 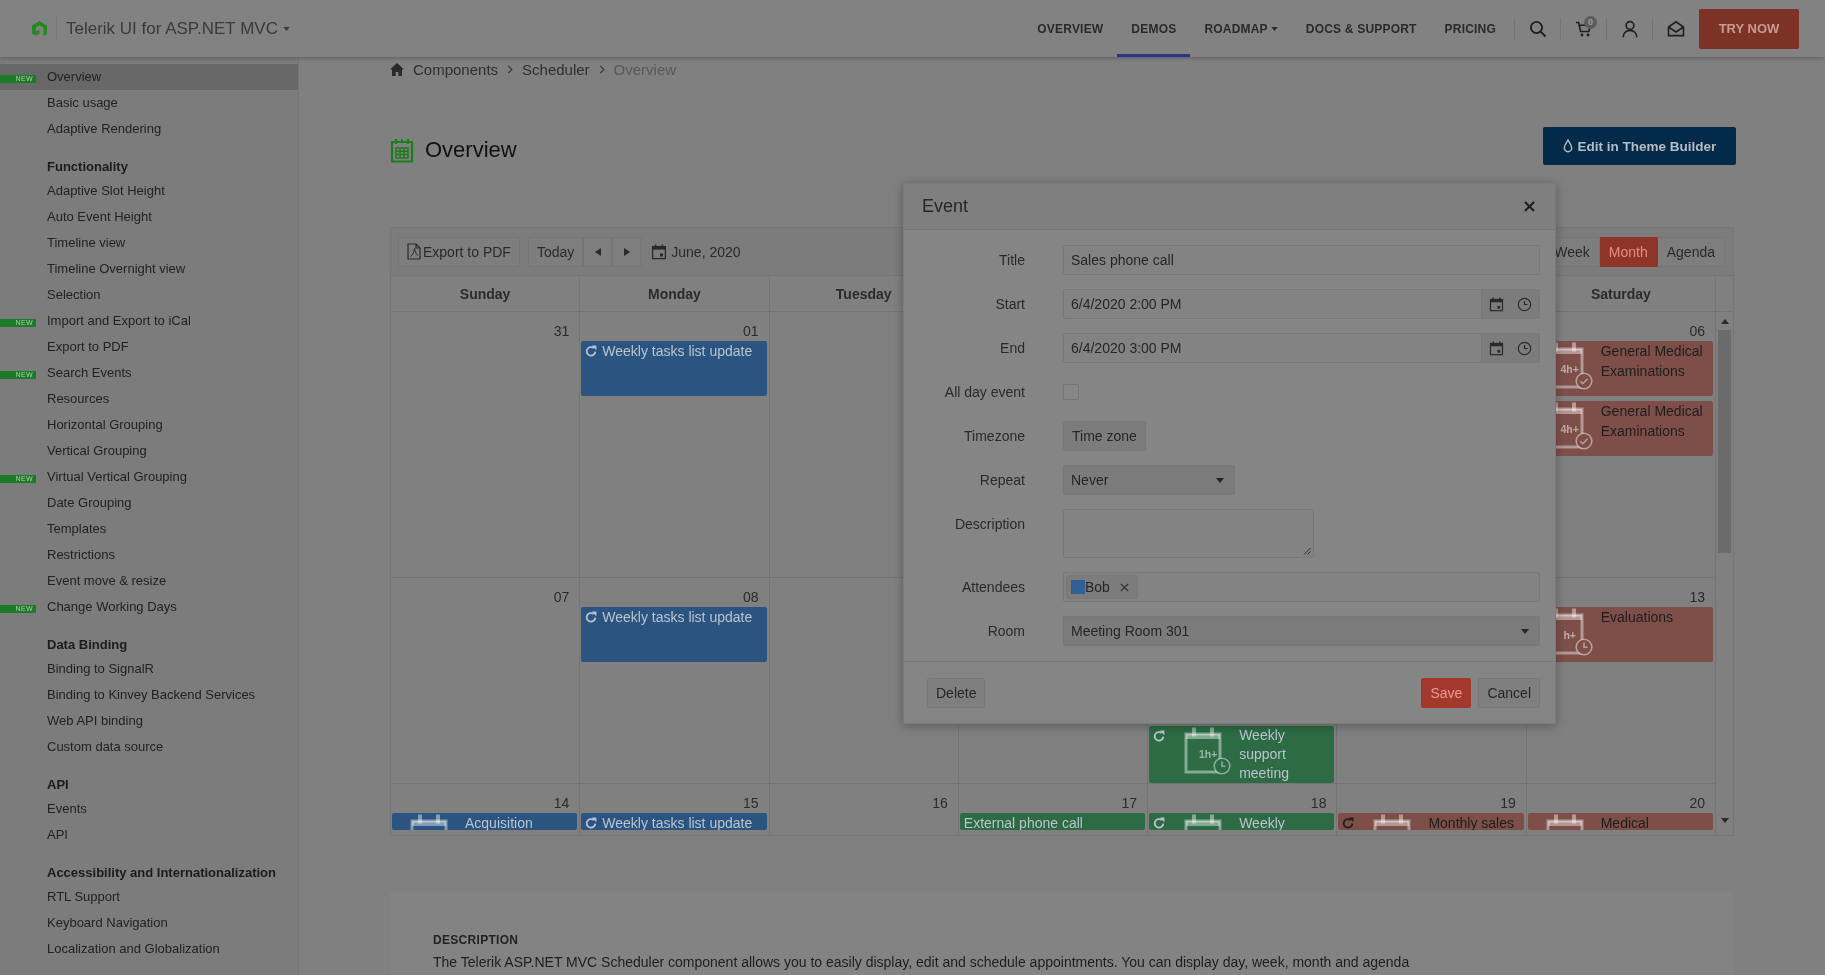 I want to click on view-tab: Month, so click(x=1628, y=251).